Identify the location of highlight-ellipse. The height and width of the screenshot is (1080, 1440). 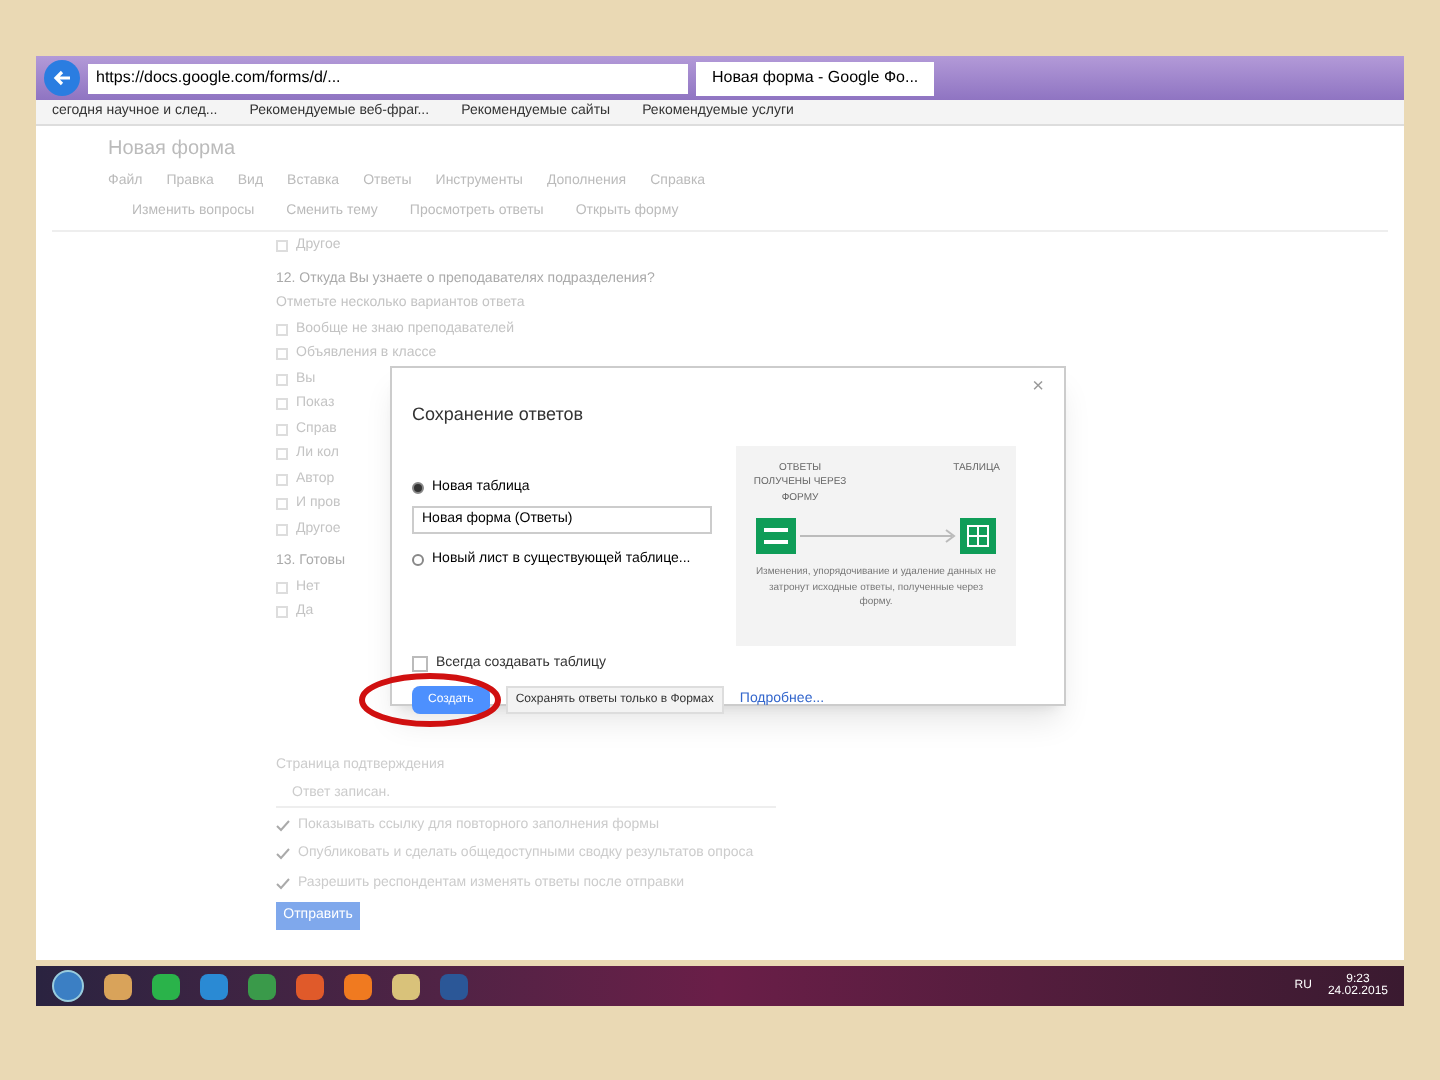
(430, 700).